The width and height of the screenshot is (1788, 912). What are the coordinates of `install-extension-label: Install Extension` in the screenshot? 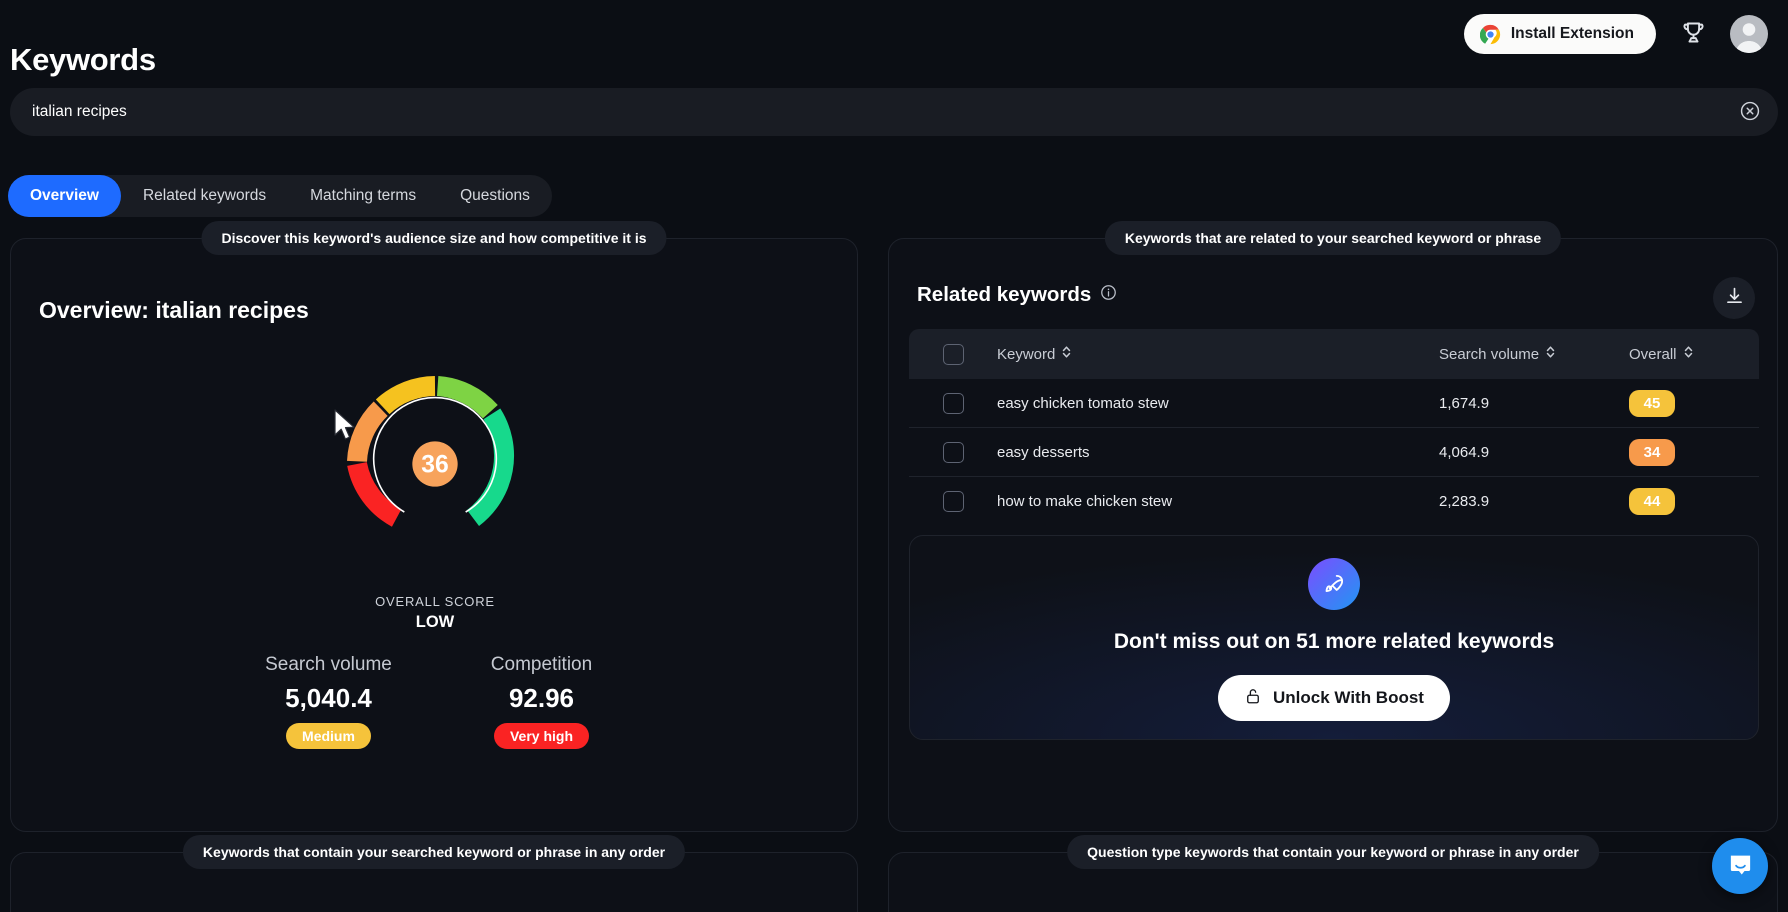 It's located at (1572, 33).